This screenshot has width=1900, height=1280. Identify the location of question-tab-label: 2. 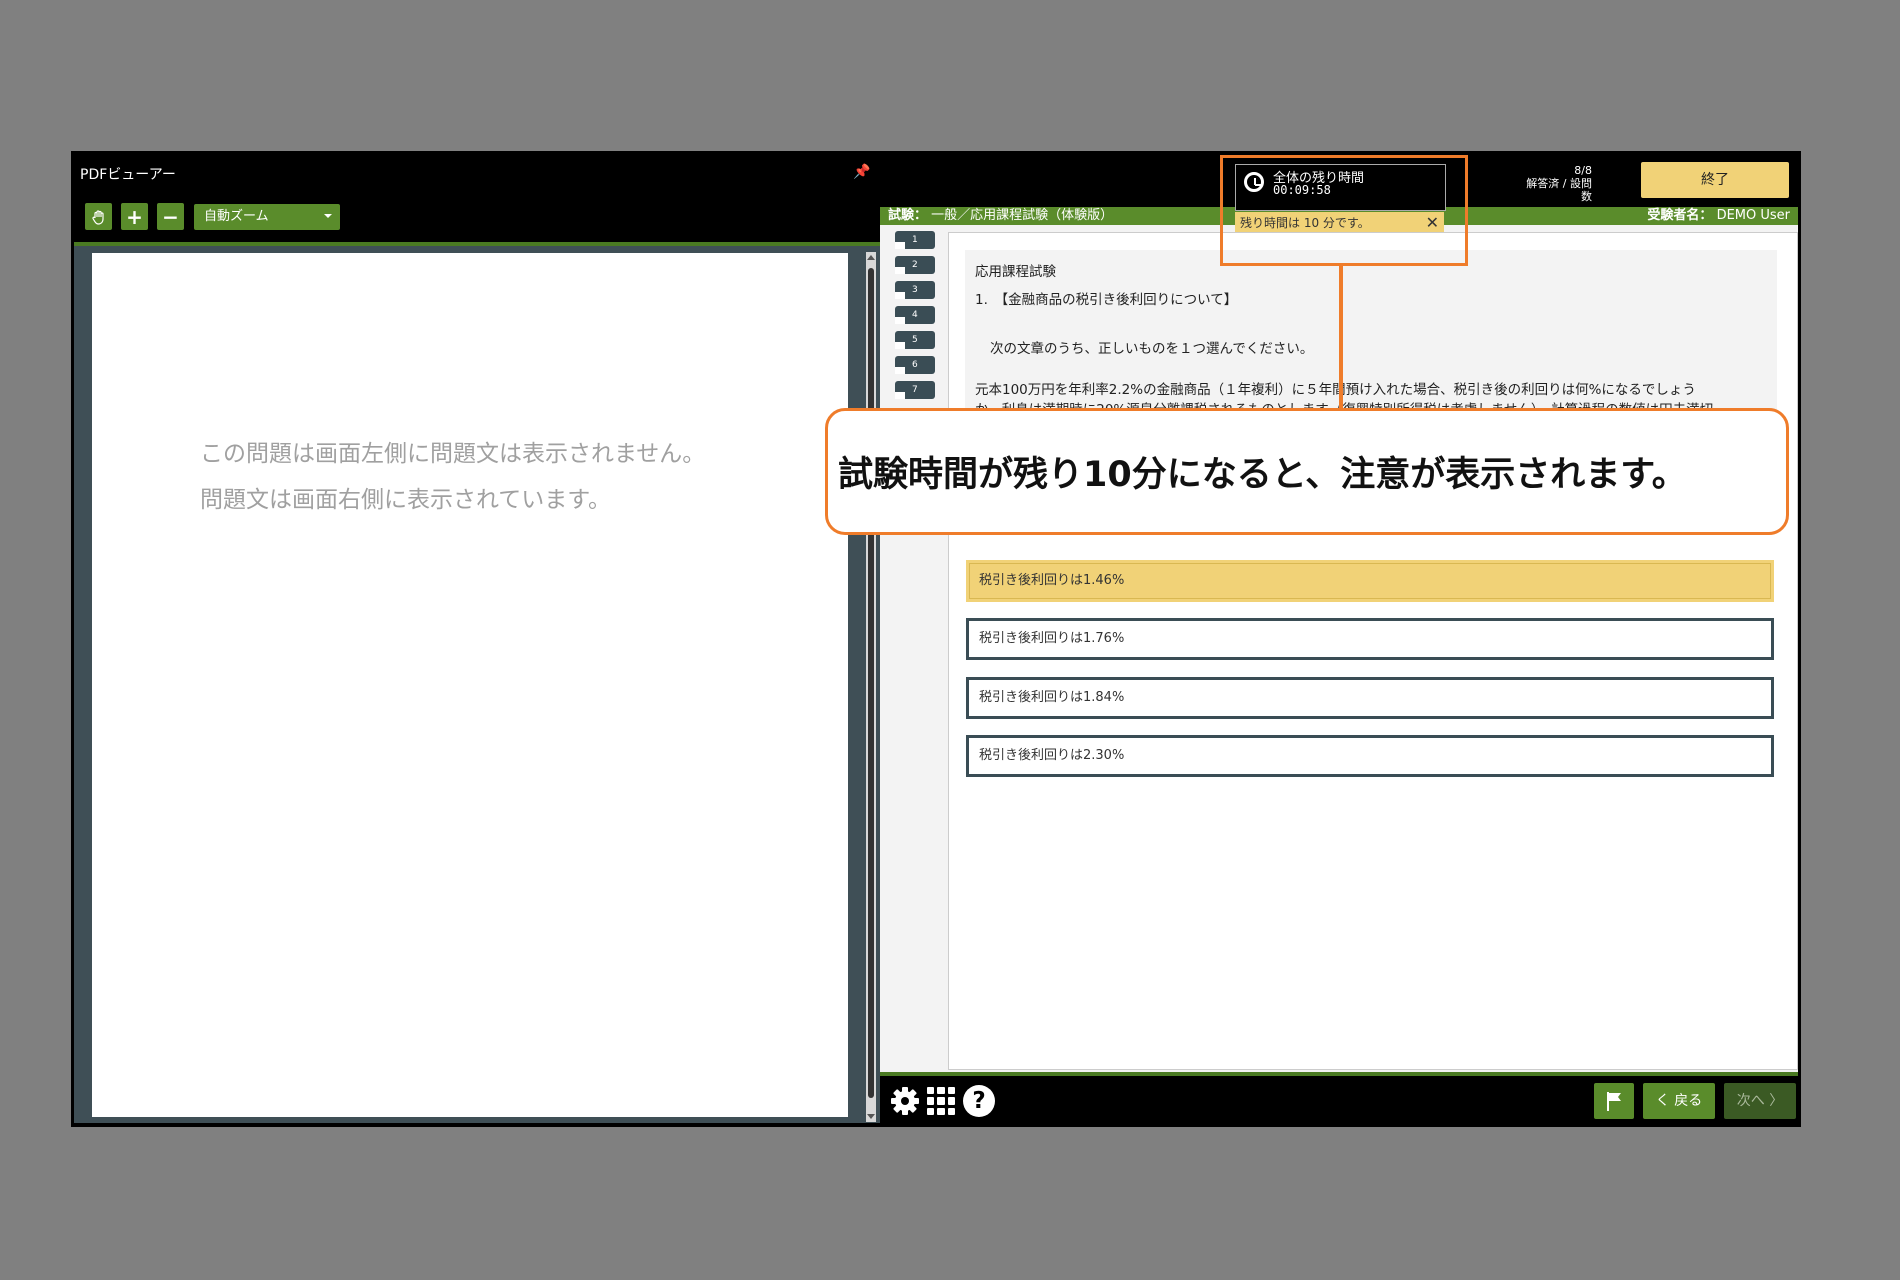
(915, 265).